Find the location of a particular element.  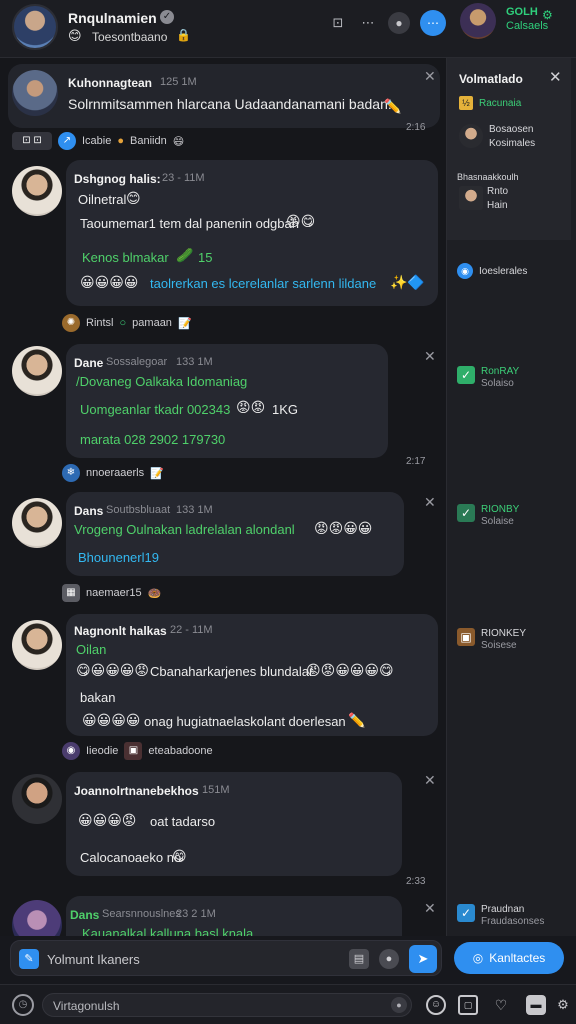

emoji-icon: 😡😋 is located at coordinates (301, 221).